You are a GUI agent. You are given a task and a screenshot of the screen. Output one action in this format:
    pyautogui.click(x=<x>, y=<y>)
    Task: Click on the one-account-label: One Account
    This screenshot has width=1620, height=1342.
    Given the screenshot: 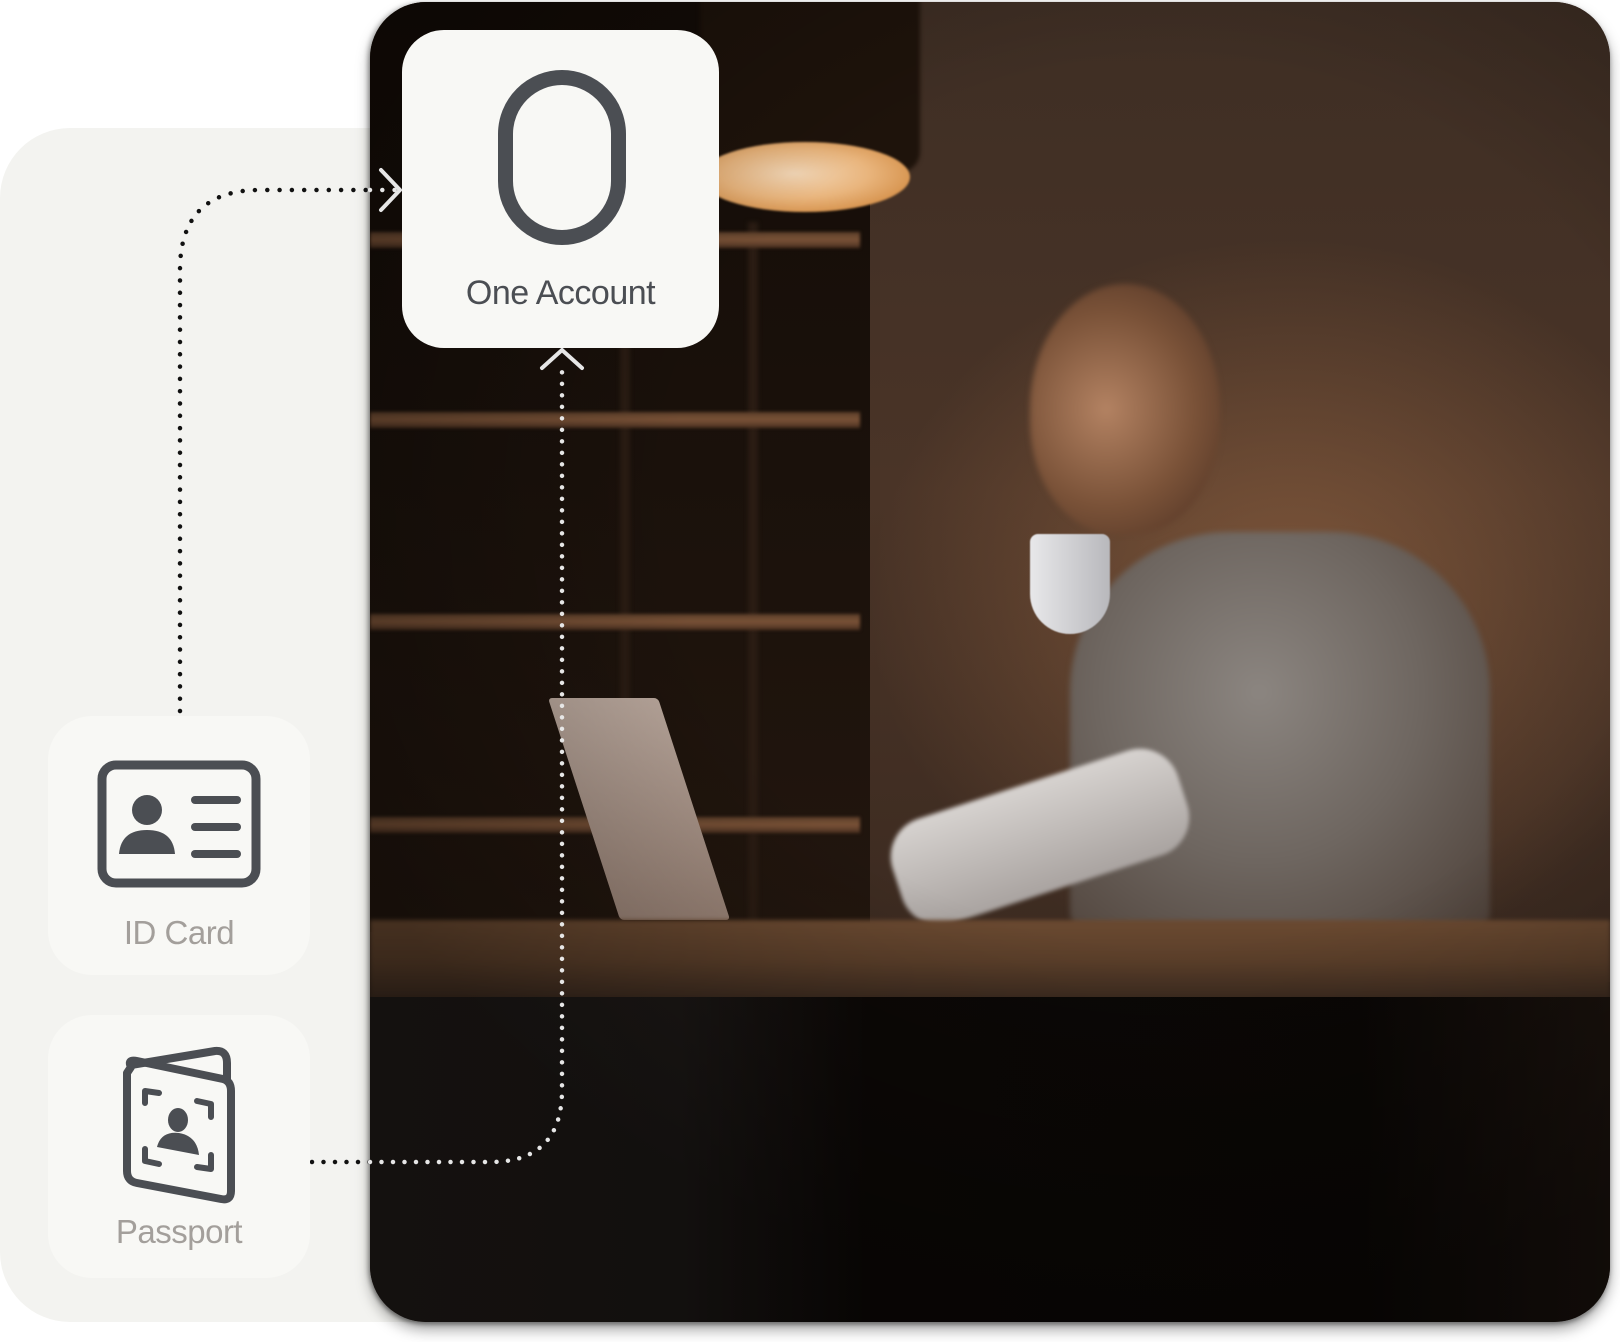 What is the action you would take?
    pyautogui.click(x=560, y=293)
    